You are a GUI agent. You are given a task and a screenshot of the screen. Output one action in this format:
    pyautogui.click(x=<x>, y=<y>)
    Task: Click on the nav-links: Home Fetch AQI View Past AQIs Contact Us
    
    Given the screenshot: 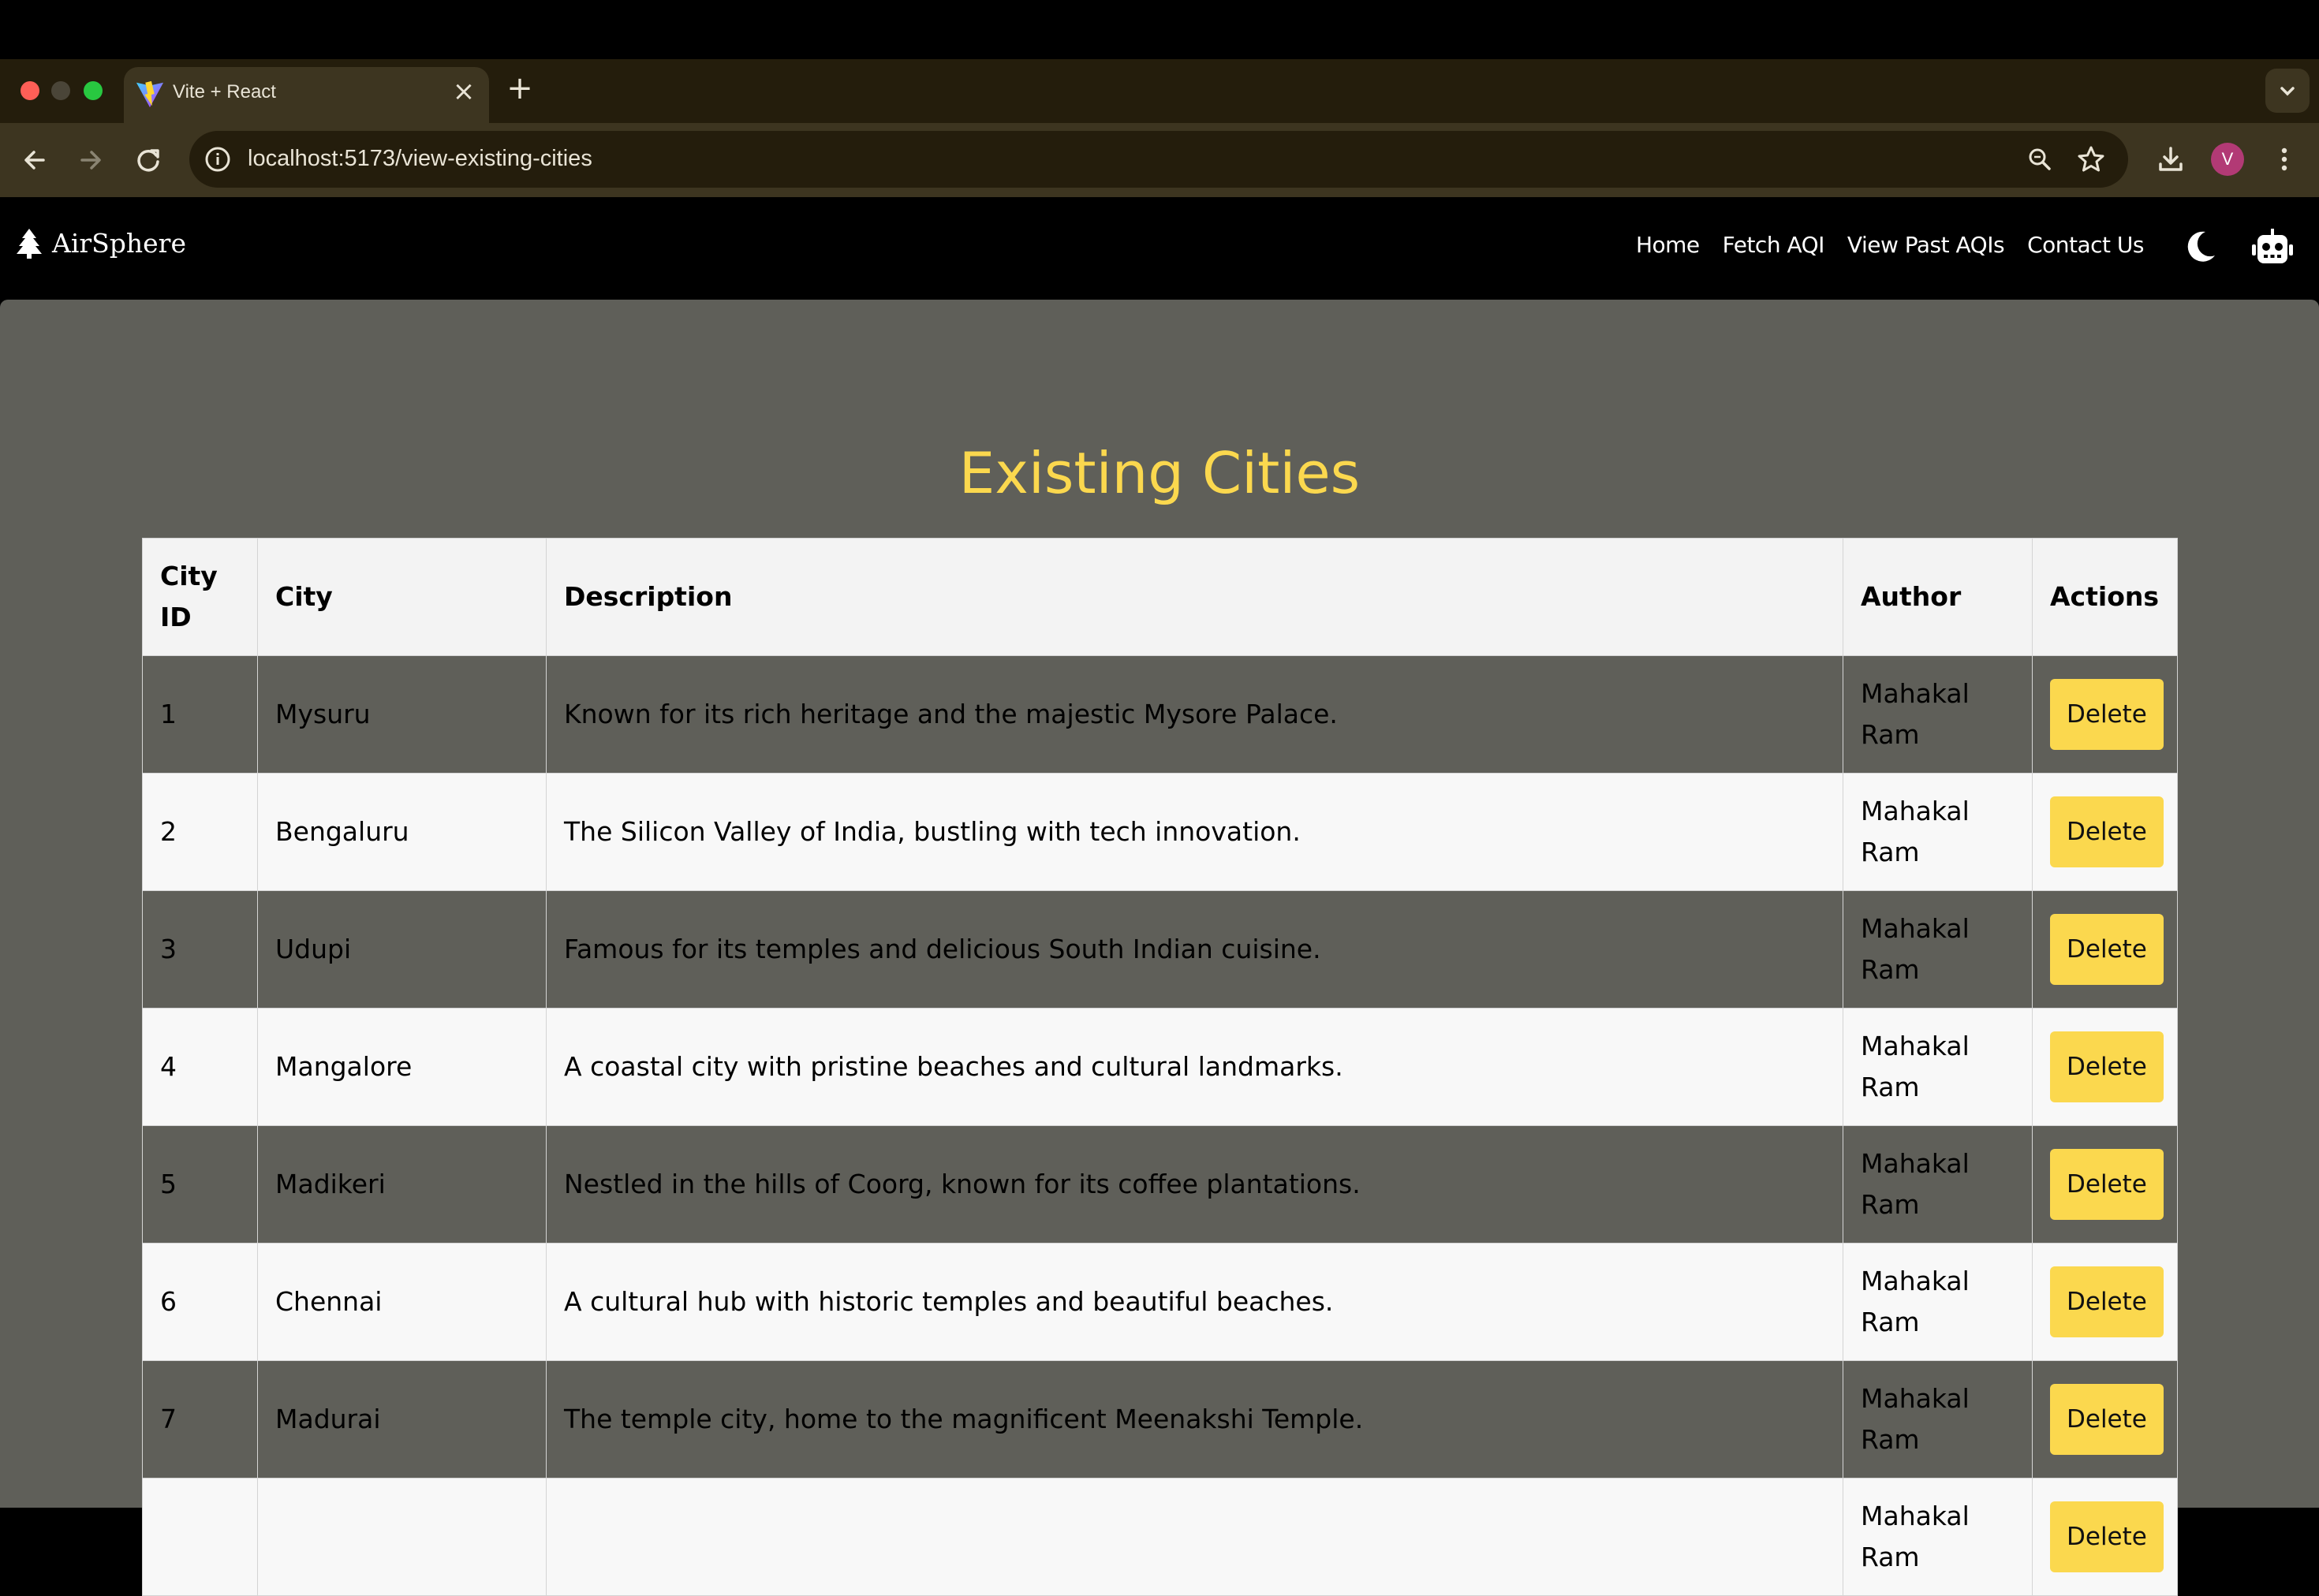 What is the action you would take?
    pyautogui.click(x=1879, y=245)
    